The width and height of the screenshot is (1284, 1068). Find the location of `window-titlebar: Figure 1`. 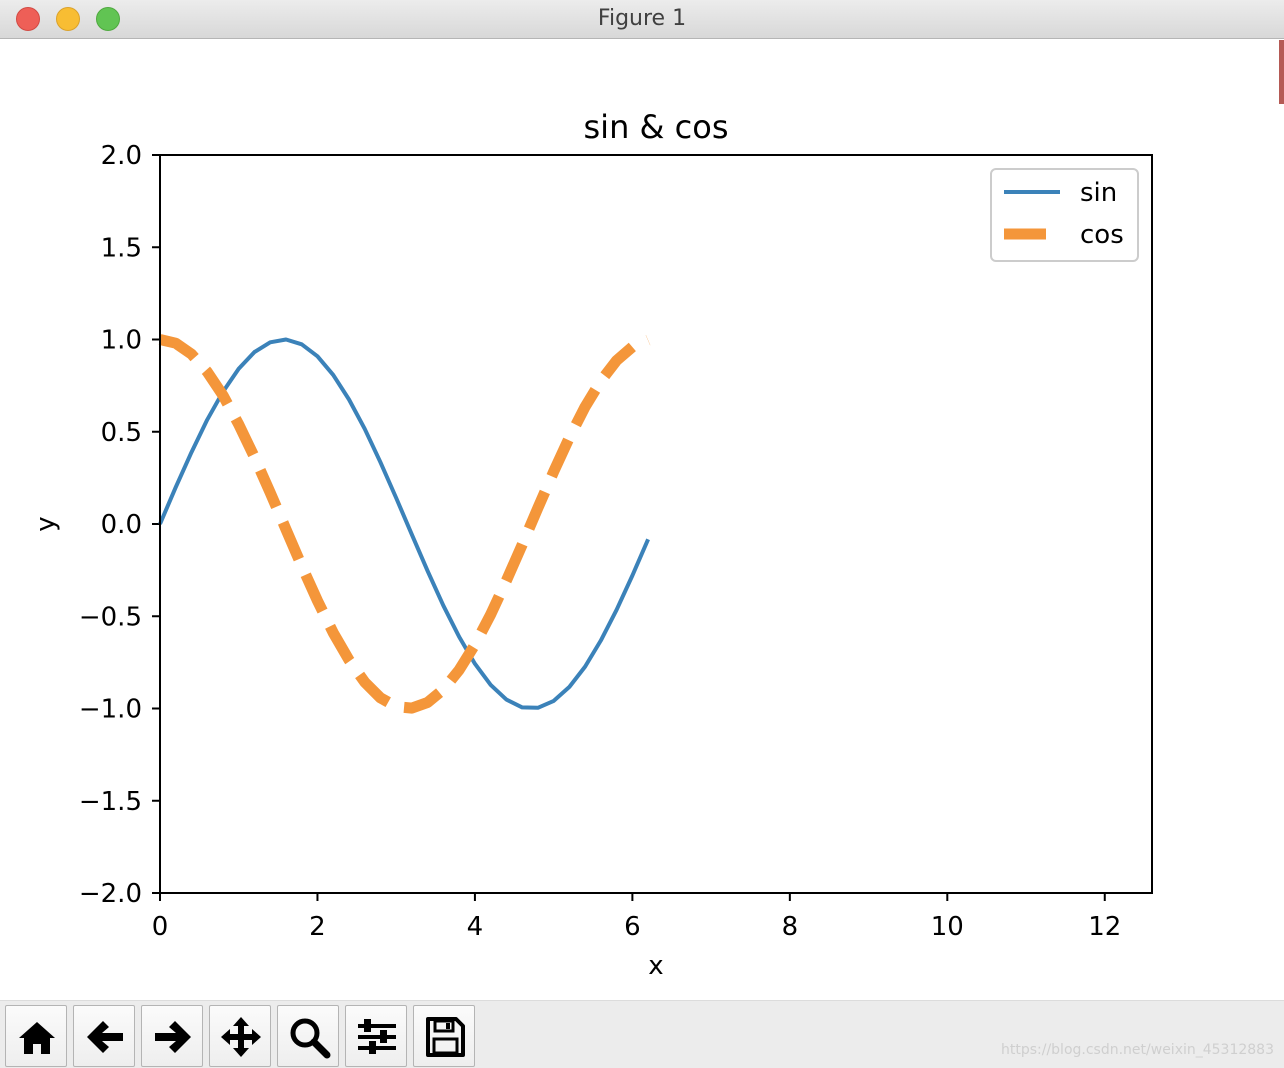

window-titlebar: Figure 1 is located at coordinates (642, 19).